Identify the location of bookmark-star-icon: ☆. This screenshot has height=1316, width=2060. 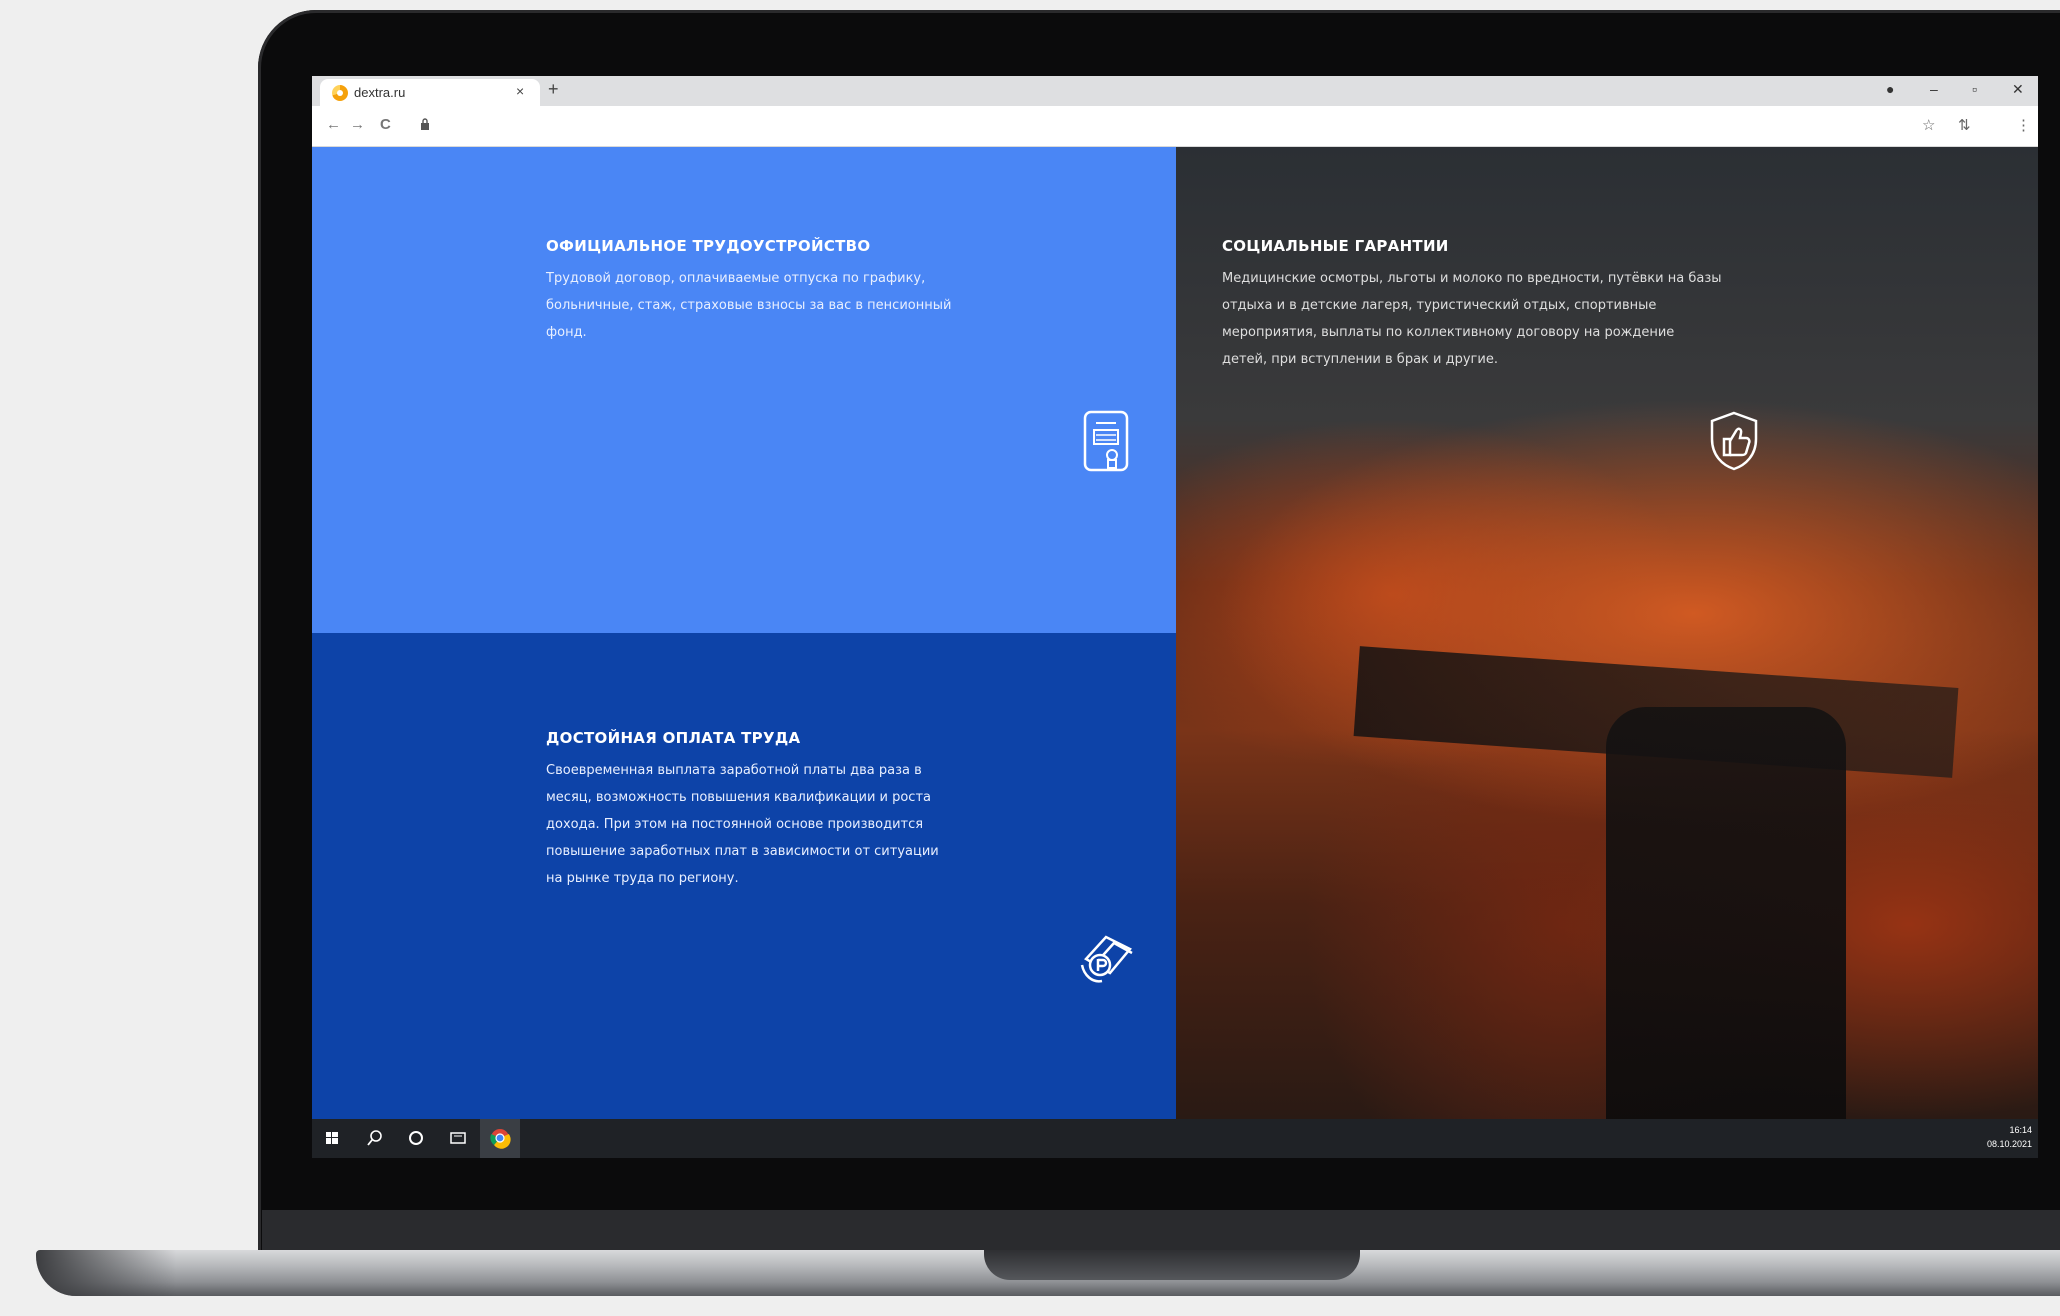
(1928, 125).